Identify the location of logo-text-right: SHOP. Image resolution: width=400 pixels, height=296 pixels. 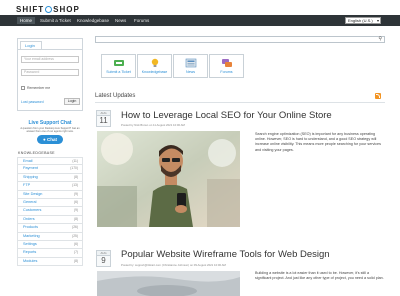
(66, 9).